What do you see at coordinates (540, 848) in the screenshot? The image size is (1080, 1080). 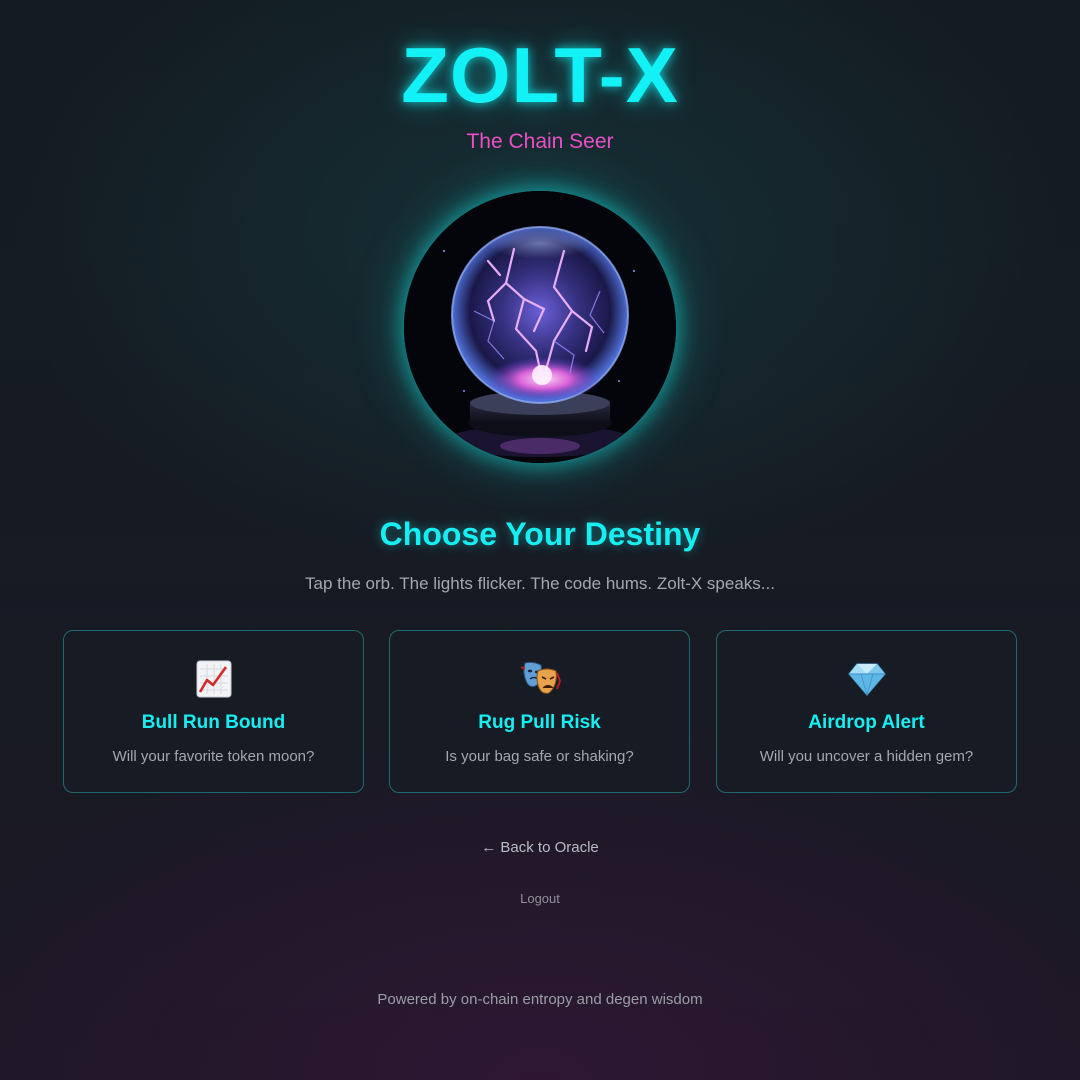 I see `back-to-oracle-link: ← Back to Oracle` at bounding box center [540, 848].